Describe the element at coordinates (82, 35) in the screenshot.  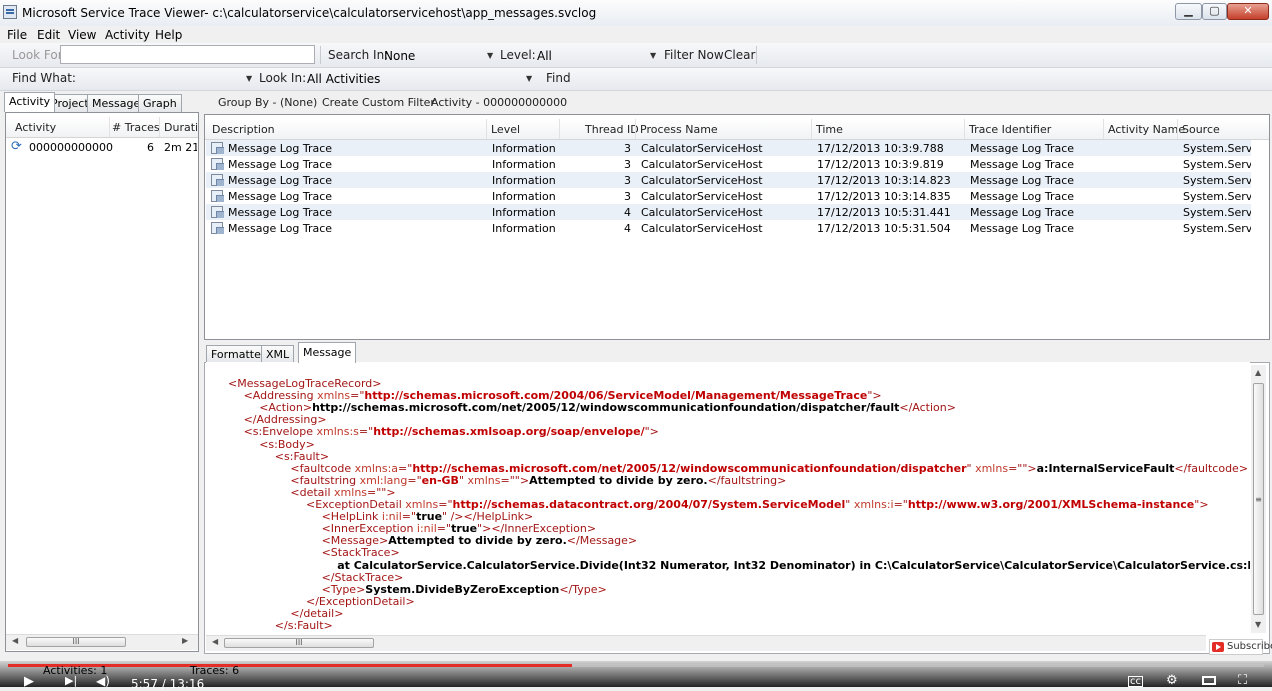
I see `menu-view: View` at that location.